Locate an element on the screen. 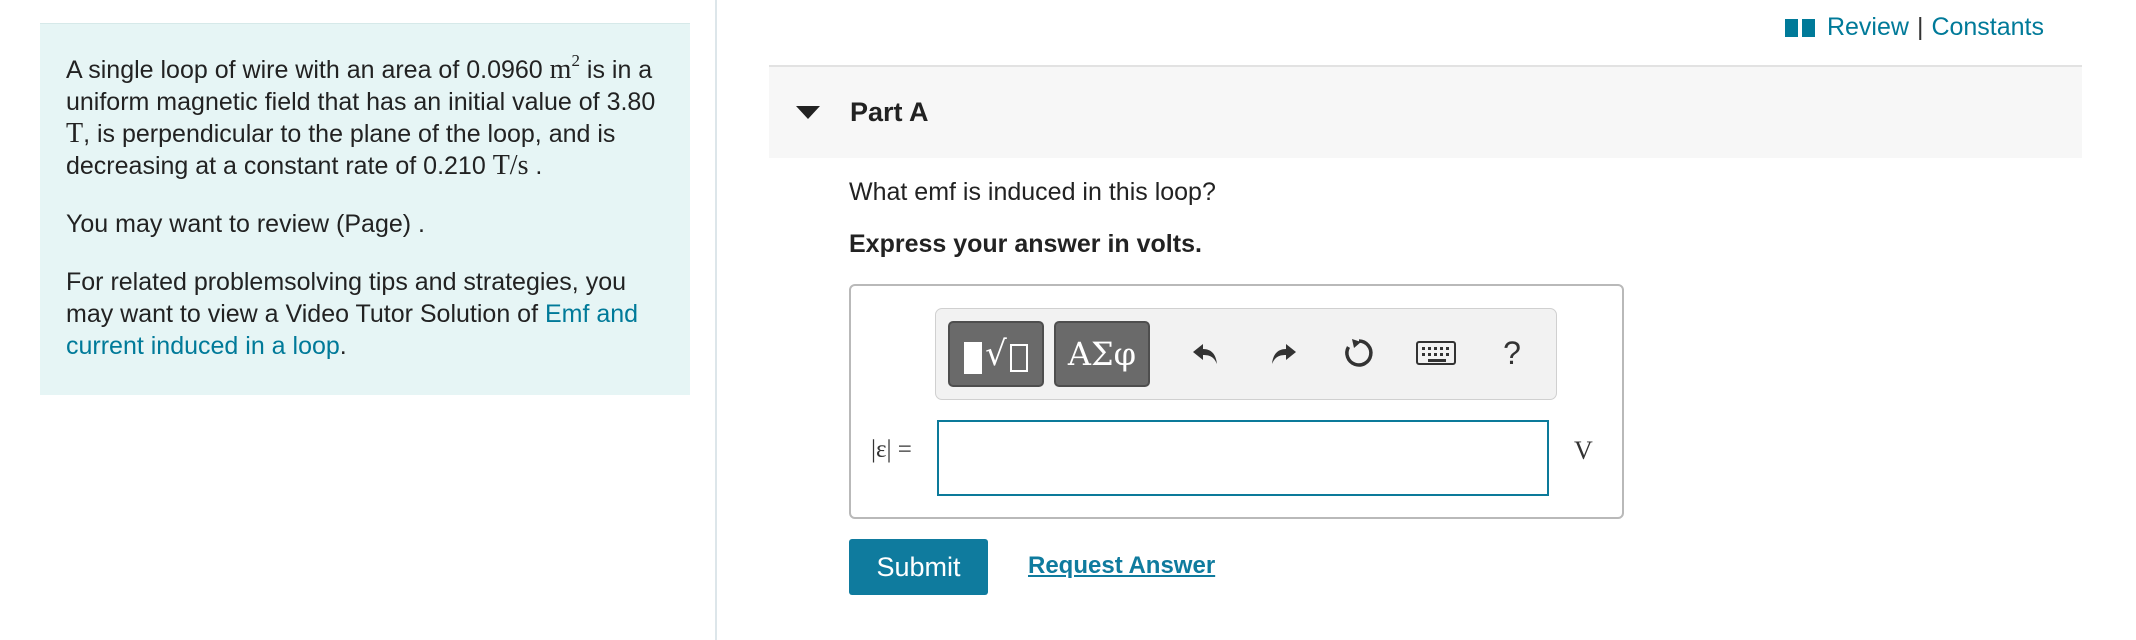 This screenshot has width=2136, height=640. greek-symbols-label: ΑΣφ is located at coordinates (1102, 354).